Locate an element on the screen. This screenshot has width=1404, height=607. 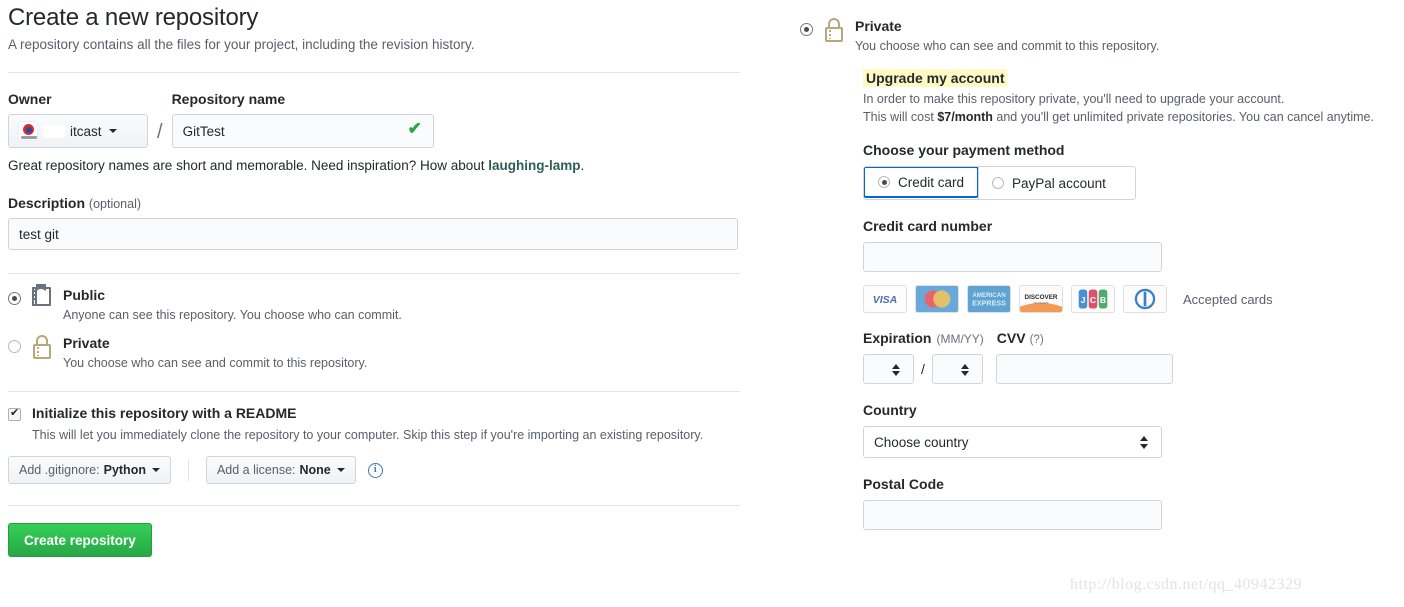
svg-text: DISCOVER is located at coordinates (1041, 297).